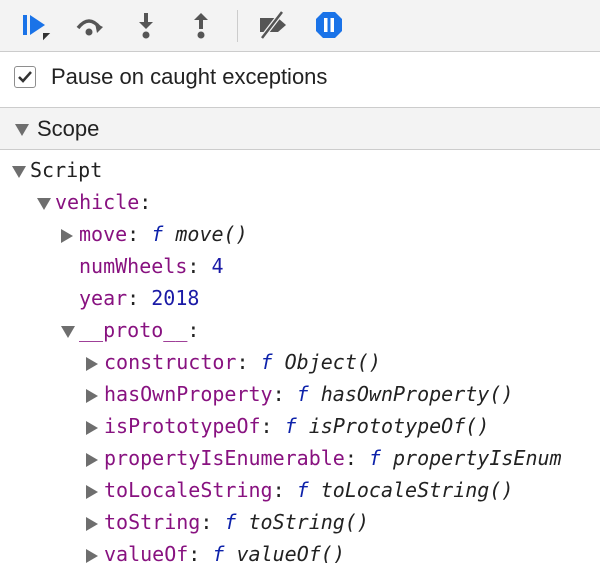  Describe the element at coordinates (37, 28) in the screenshot. I see `resume-icon` at that location.